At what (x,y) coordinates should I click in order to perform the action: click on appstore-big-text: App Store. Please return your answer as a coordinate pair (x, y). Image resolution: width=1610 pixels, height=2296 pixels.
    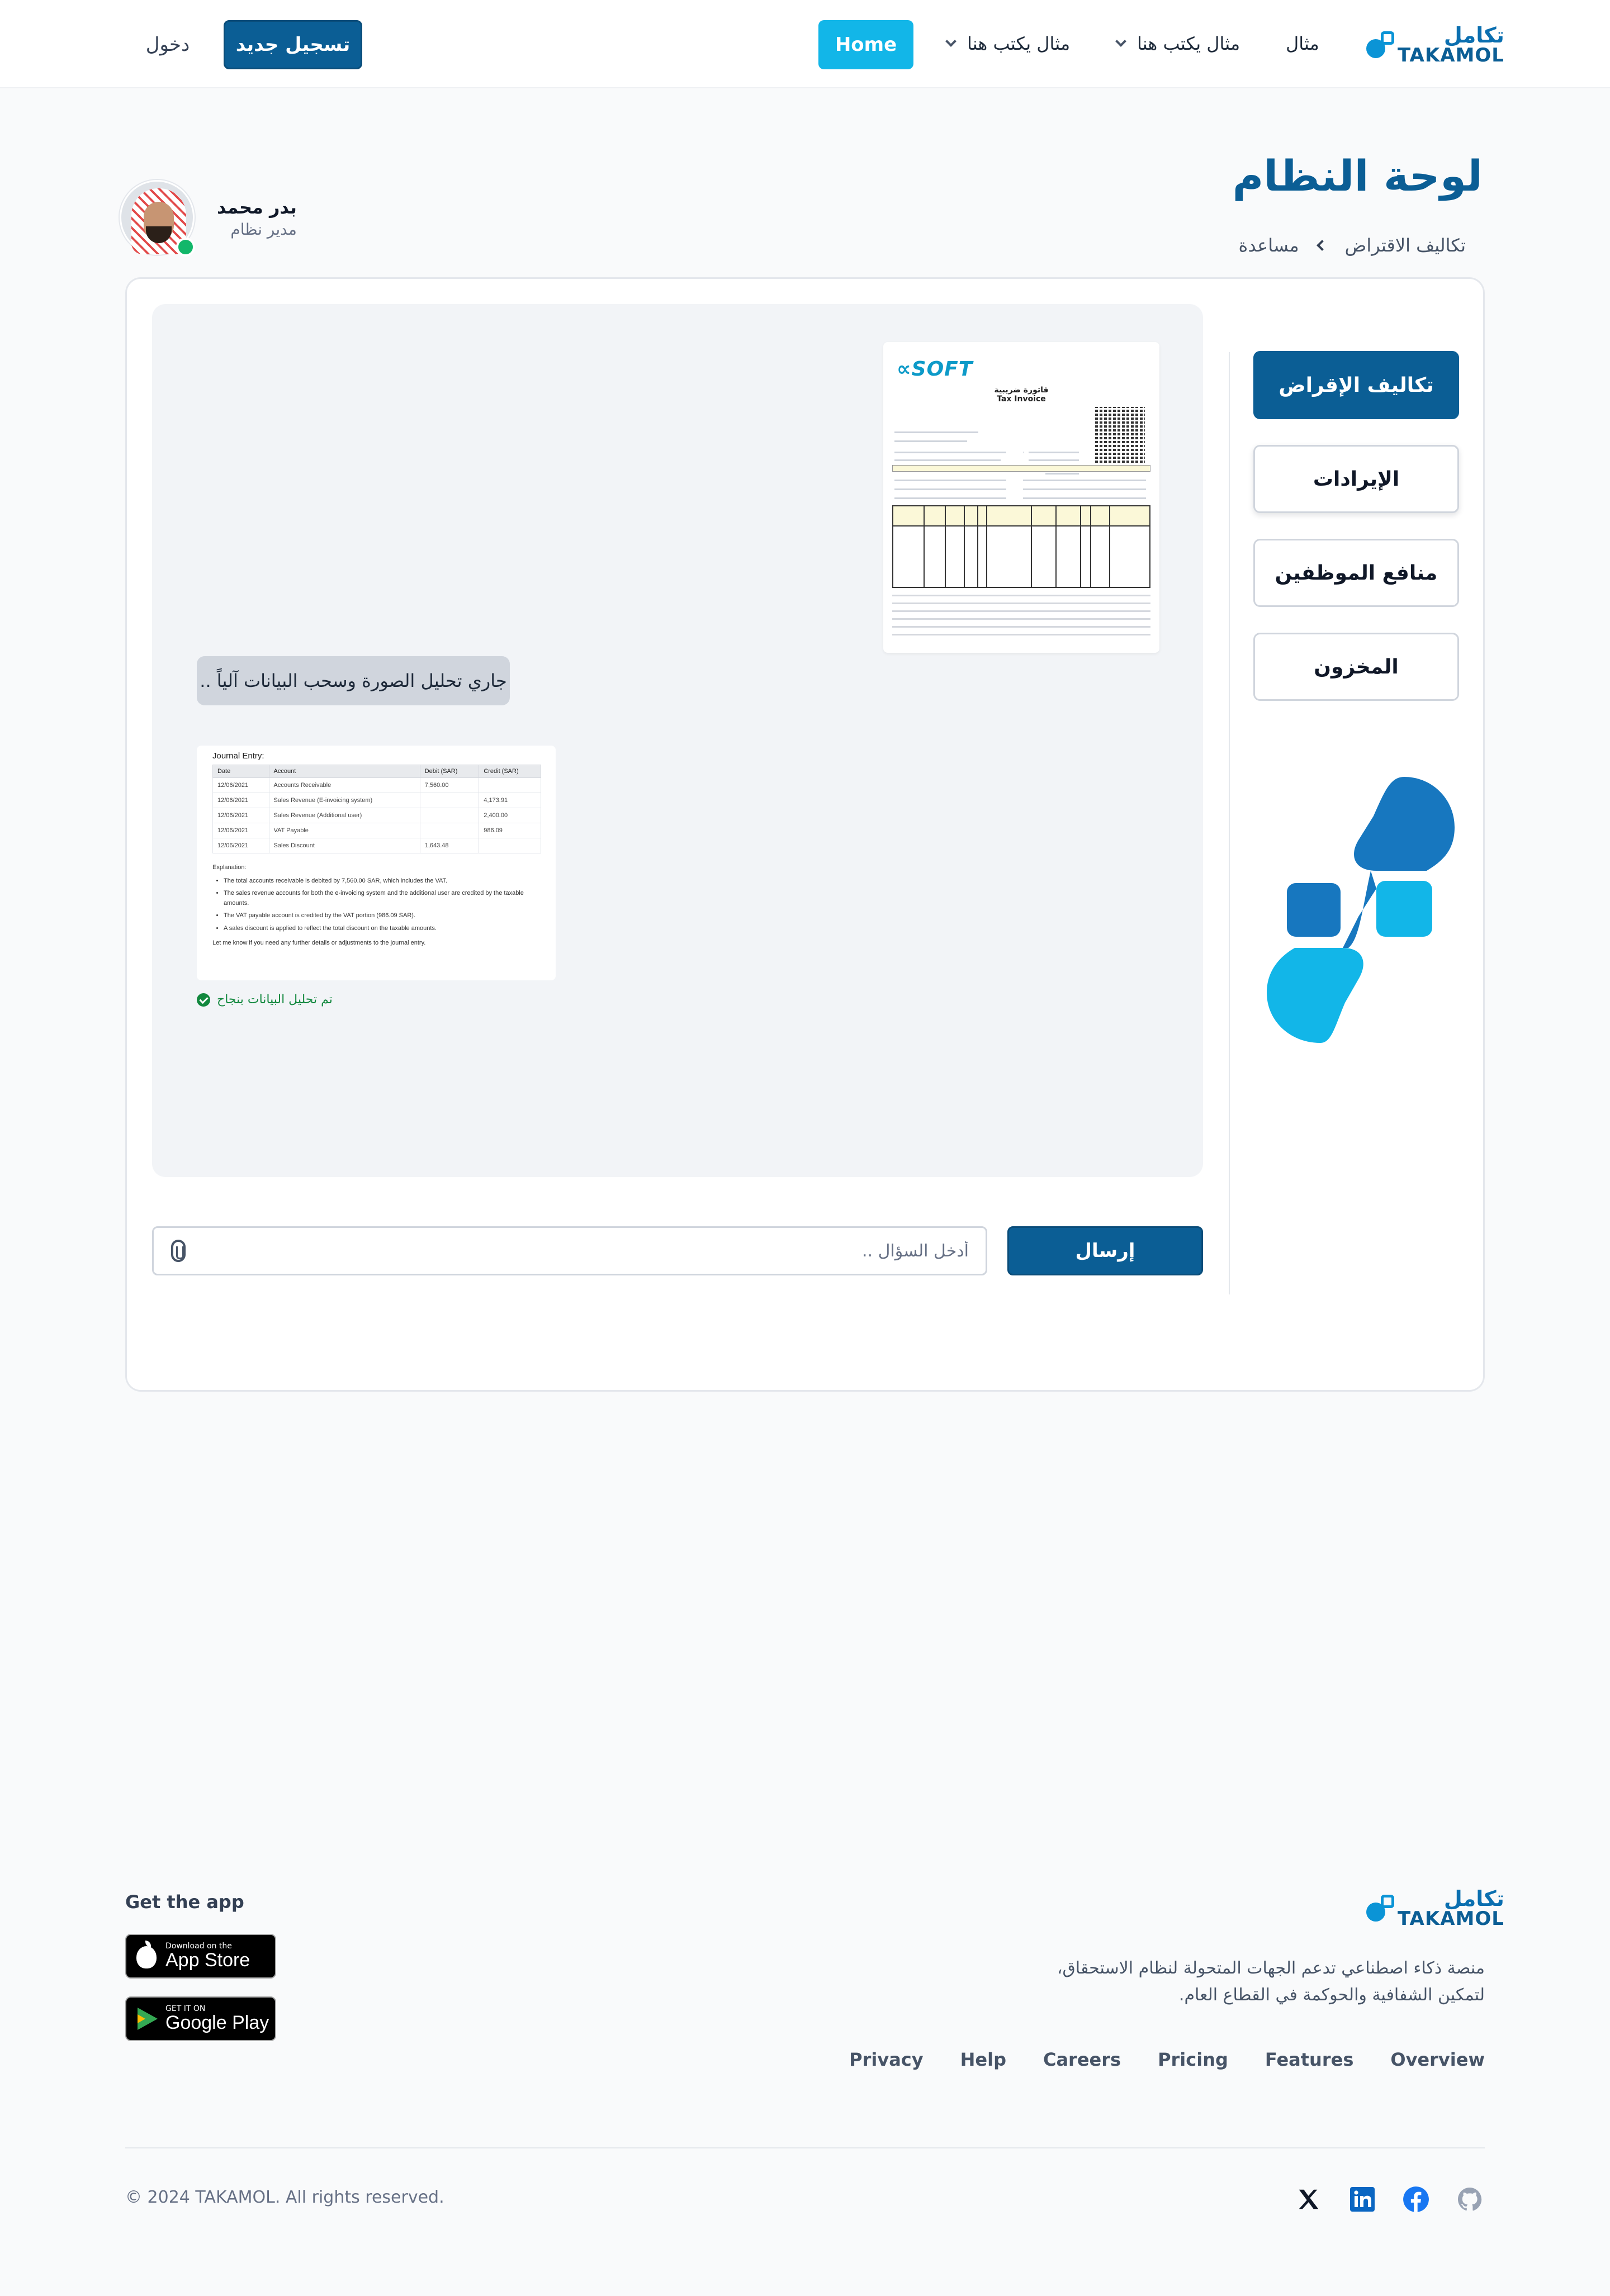
    Looking at the image, I should click on (207, 1960).